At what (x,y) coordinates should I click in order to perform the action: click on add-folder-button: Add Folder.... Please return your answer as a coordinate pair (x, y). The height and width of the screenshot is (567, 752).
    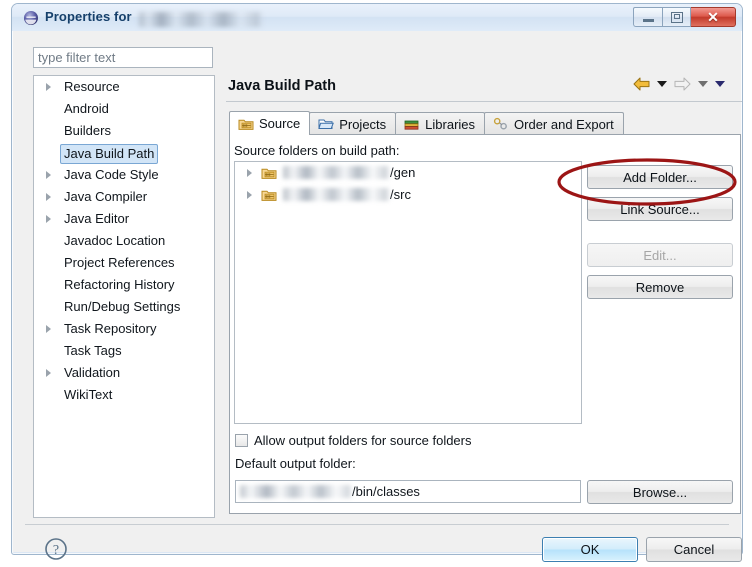
    Looking at the image, I should click on (660, 177).